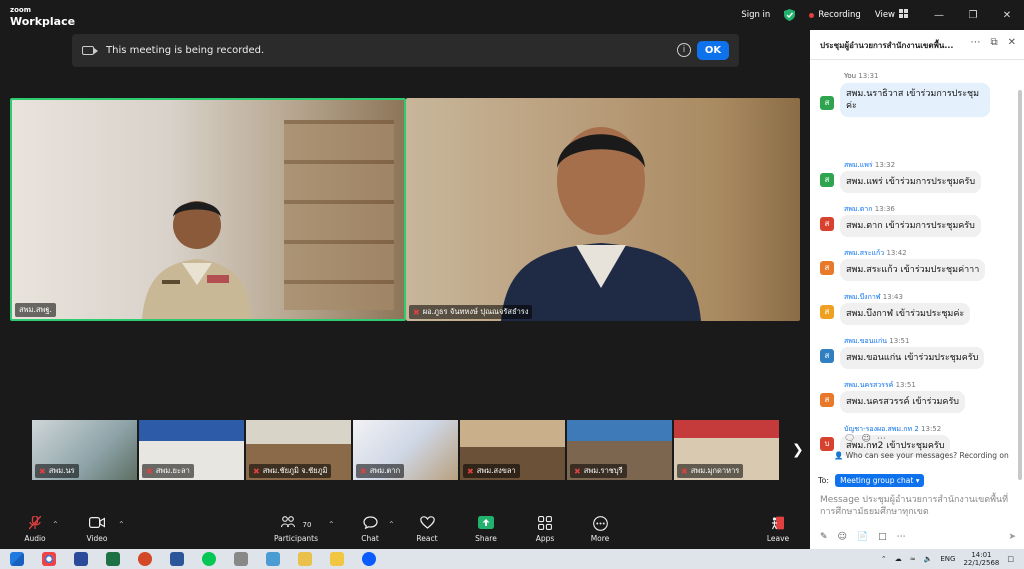 The height and width of the screenshot is (569, 1024). What do you see at coordinates (191, 450) in the screenshot?
I see `thumbnail-tile: ✖ สพม.ยะลา` at bounding box center [191, 450].